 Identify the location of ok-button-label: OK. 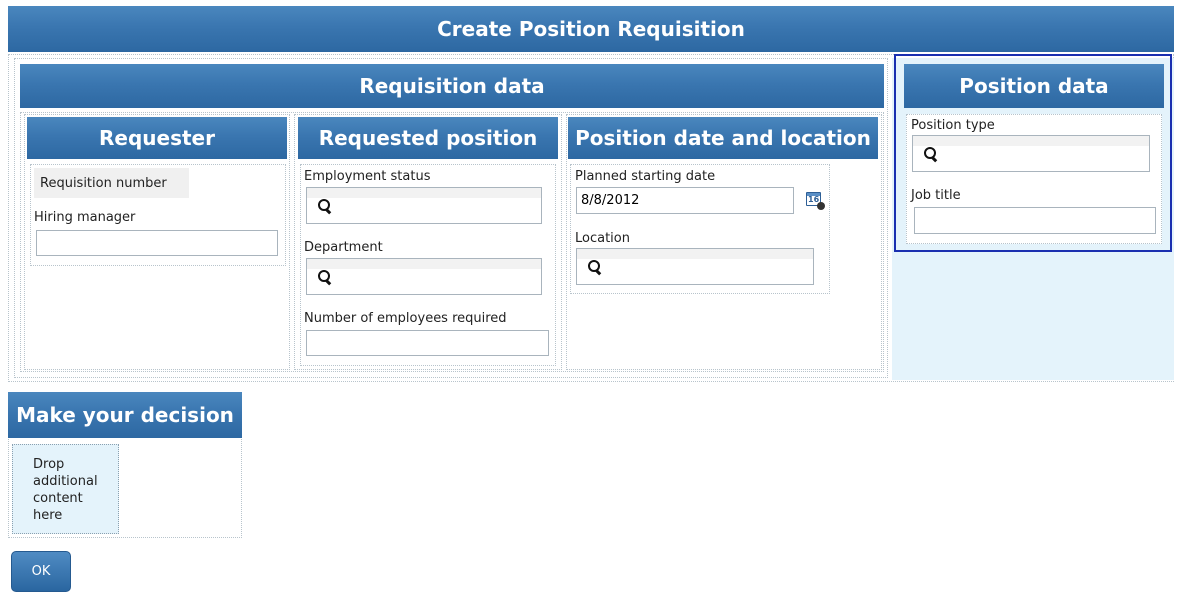
(41, 571).